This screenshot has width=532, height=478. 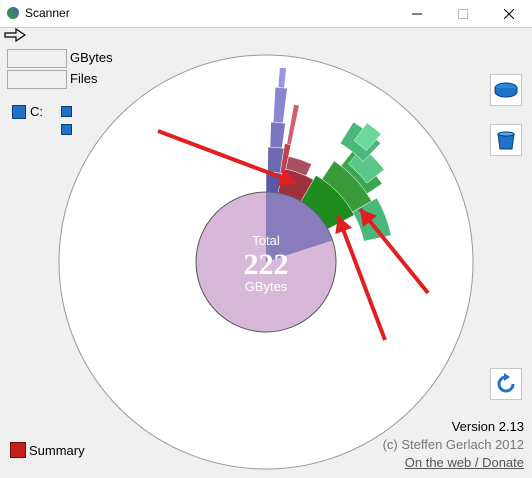 I want to click on forward-arrow-icon, so click(x=15, y=35).